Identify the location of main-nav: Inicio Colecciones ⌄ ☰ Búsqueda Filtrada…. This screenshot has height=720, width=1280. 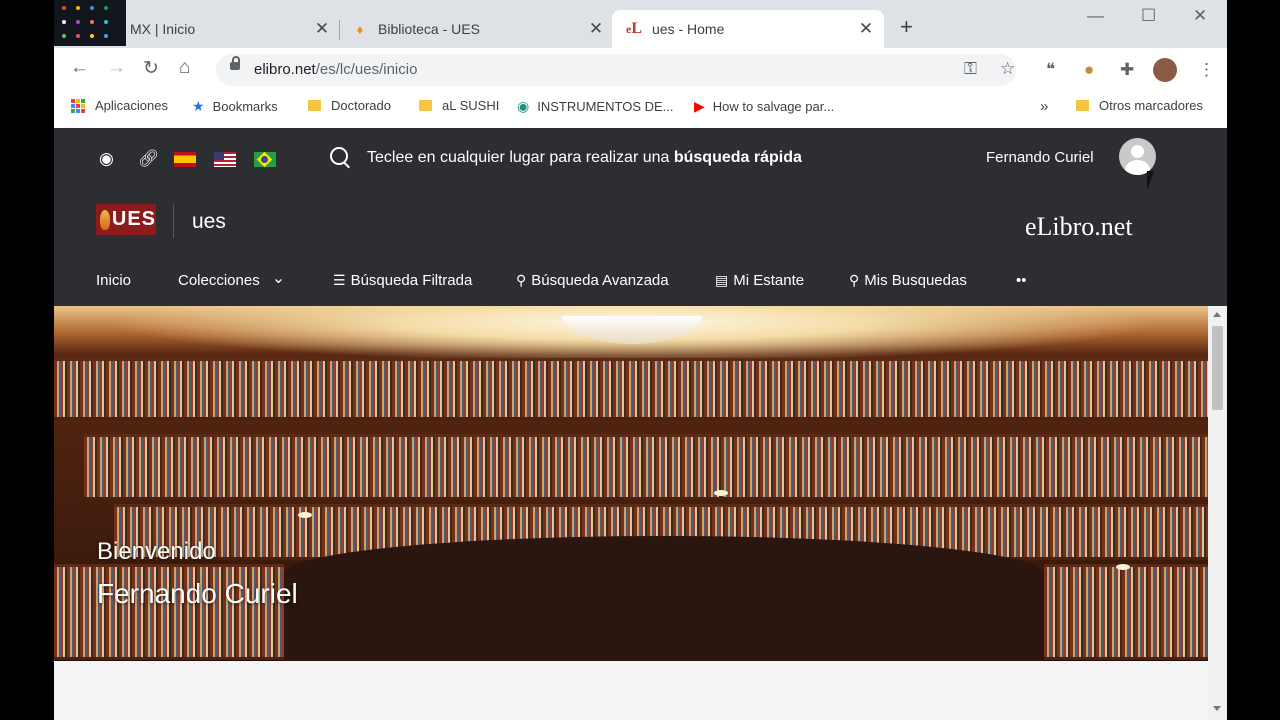
(640, 287).